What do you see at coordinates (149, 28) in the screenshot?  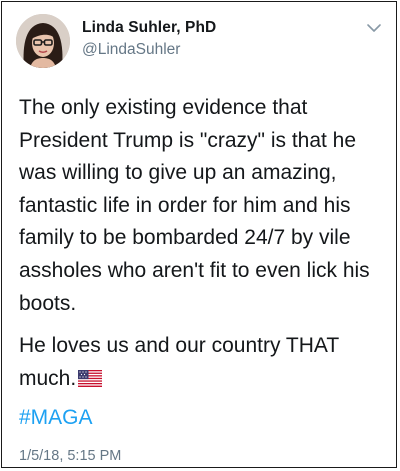 I see `author-name: Linda Suhler, PhD` at bounding box center [149, 28].